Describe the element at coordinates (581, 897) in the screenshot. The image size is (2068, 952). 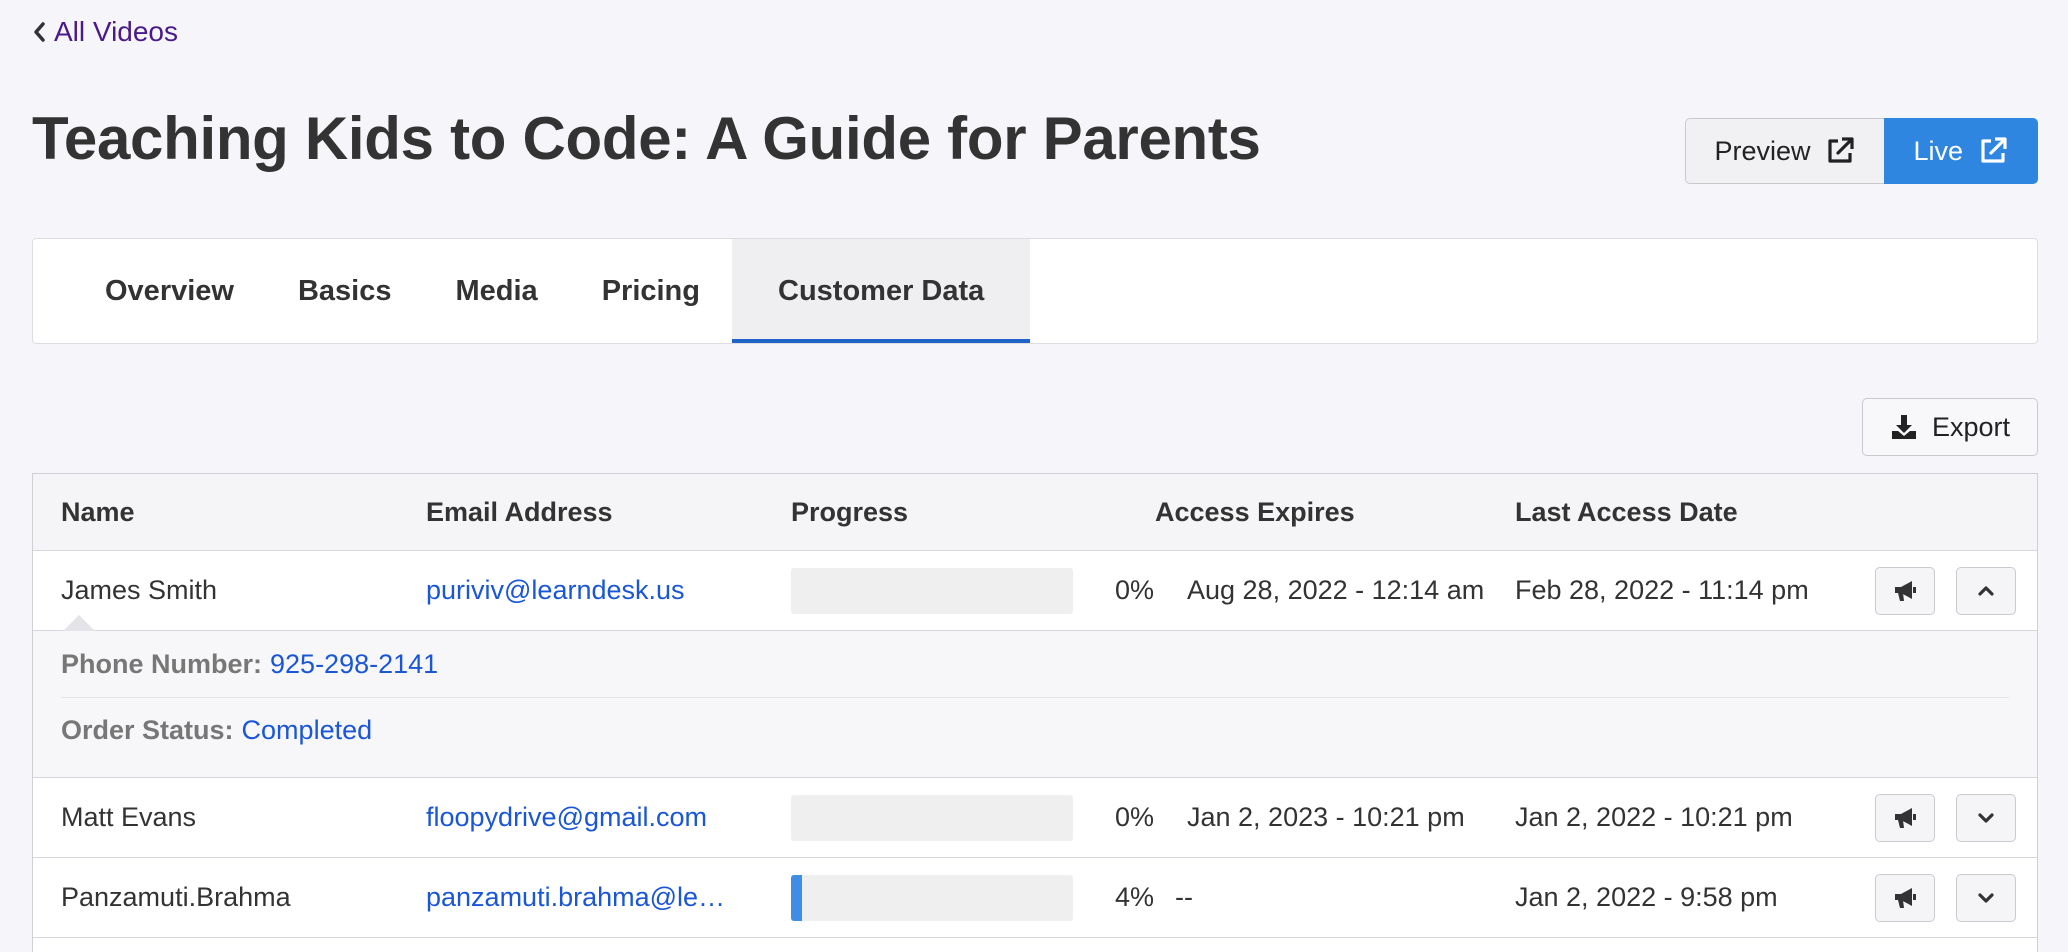
I see `customer-email-link: panzamuti.brahma@learndesk.us` at that location.